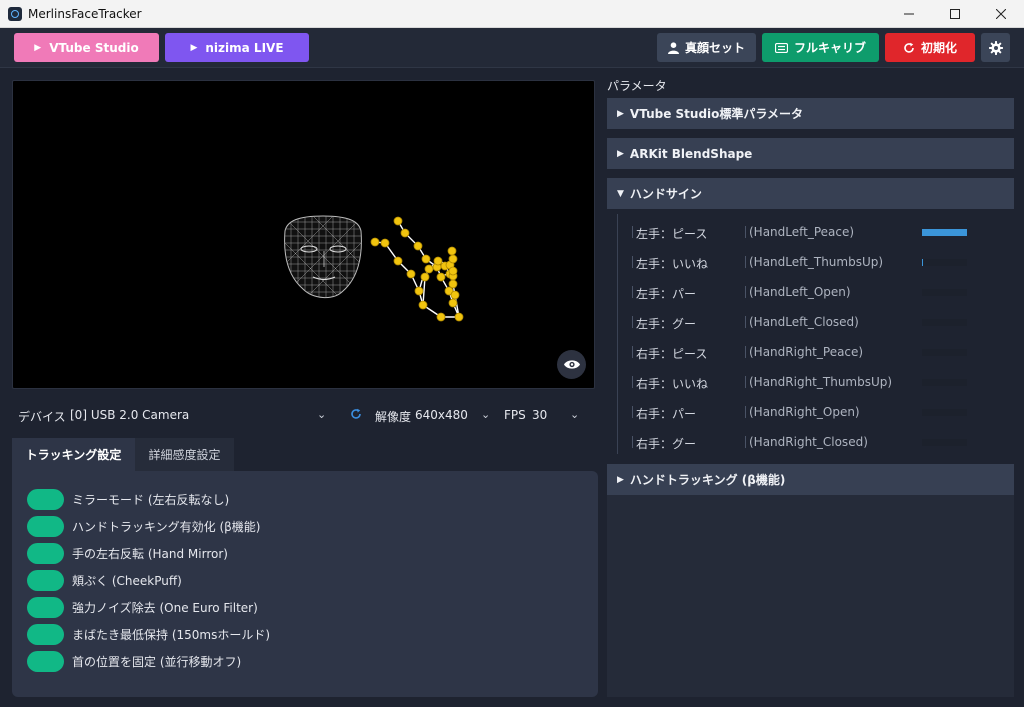  Describe the element at coordinates (814, 262) in the screenshot. I see `handsign-param: (HandLeft_ThumbsUp)` at that location.